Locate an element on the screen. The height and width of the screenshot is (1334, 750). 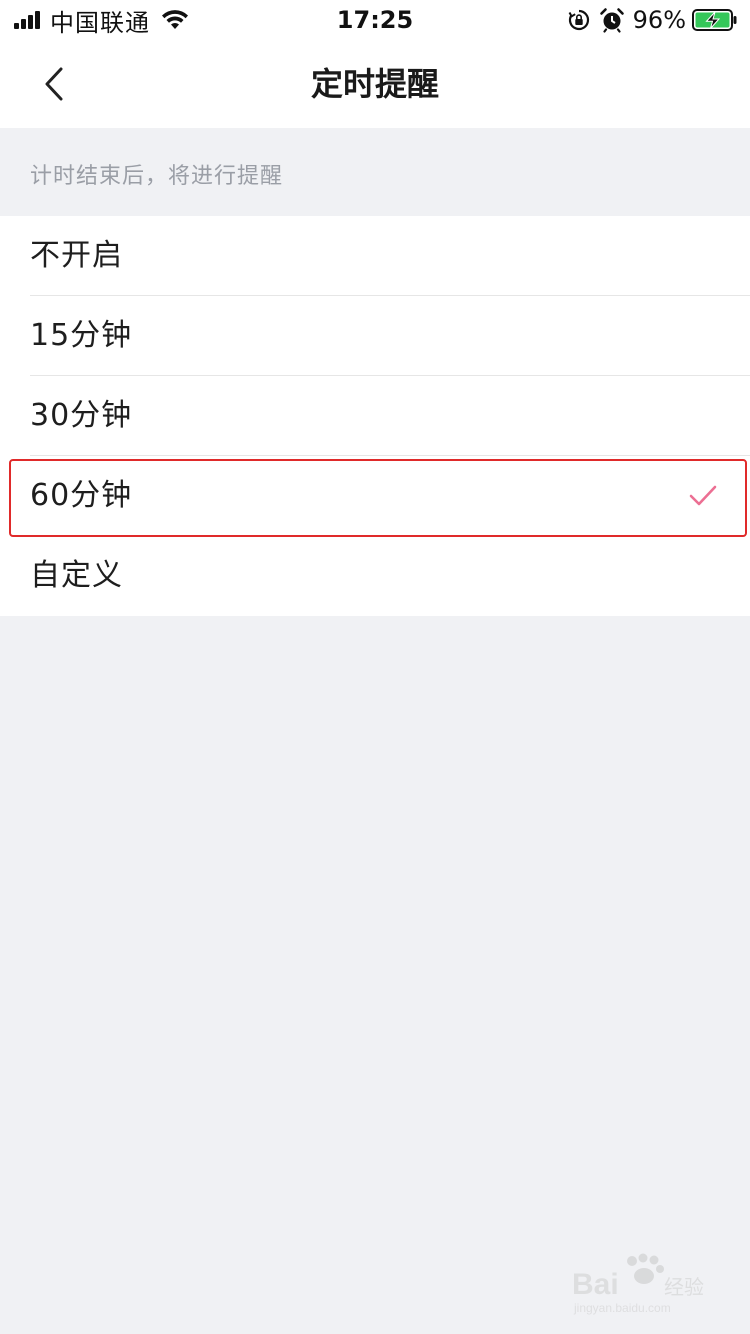
svg-text: 经验 is located at coordinates (684, 1287).